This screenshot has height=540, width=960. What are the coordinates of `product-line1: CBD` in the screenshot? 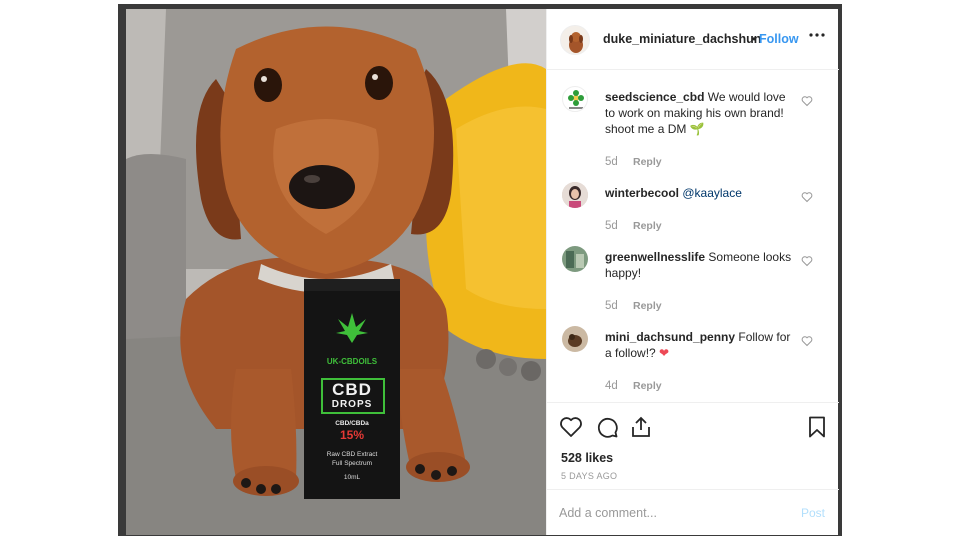 It's located at (352, 389).